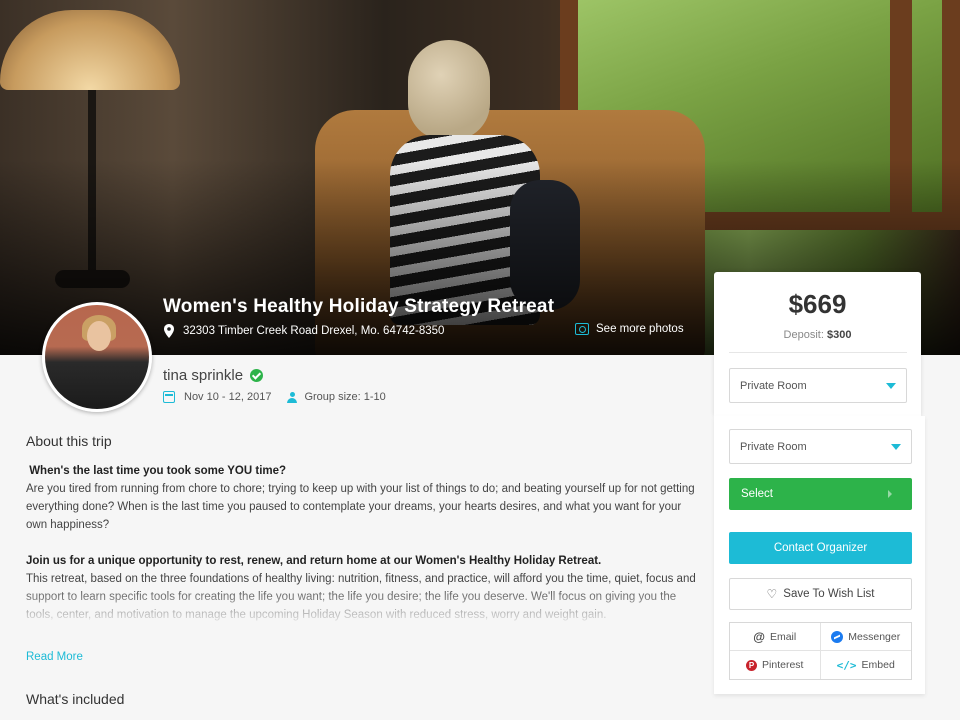  I want to click on trip-dates: Nov 10 - 12, 2017, so click(228, 397).